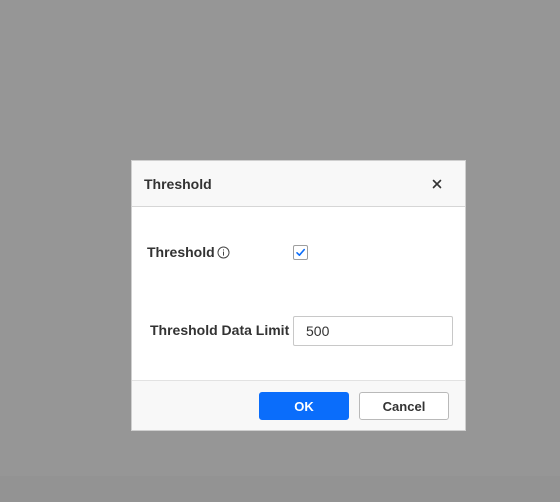 The width and height of the screenshot is (560, 502). I want to click on threshold-data-limit-label: Threshold Data Limit, so click(220, 330).